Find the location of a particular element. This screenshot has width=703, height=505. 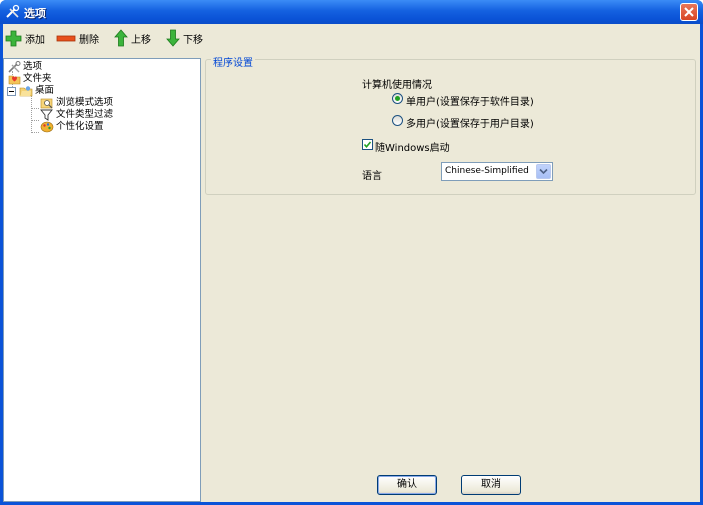

arrow-up-icon is located at coordinates (121, 38).